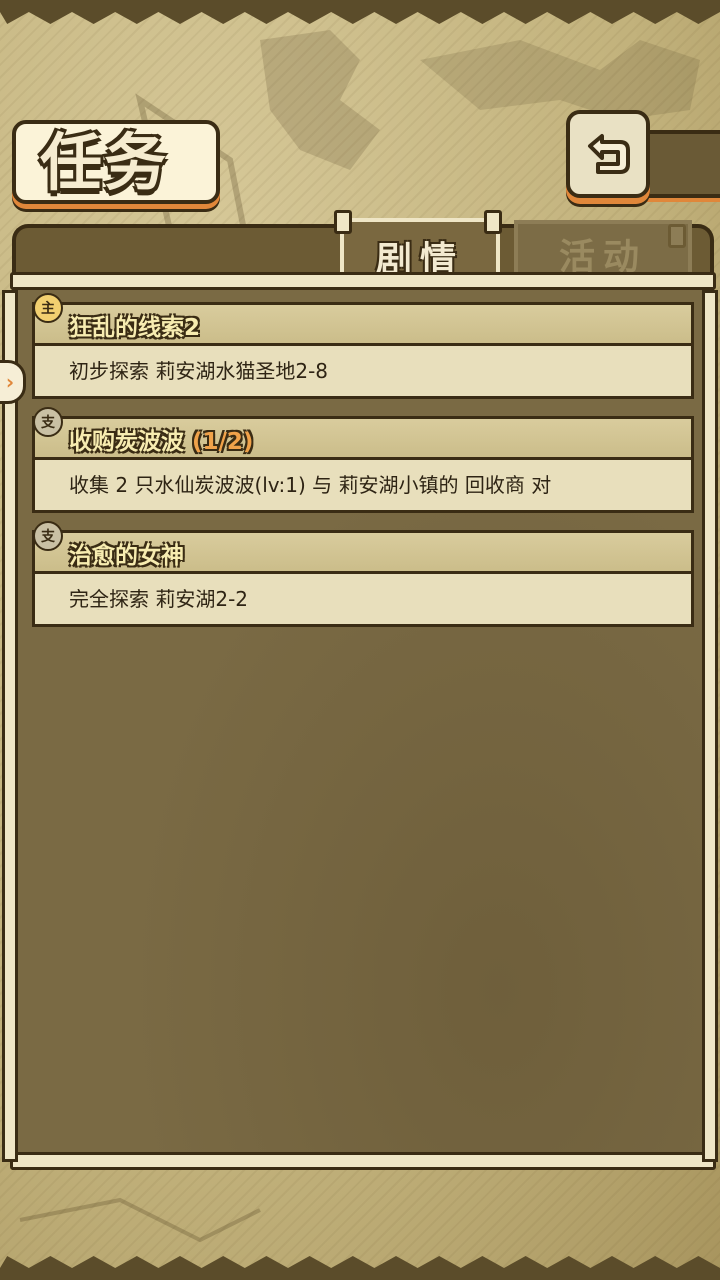  I want to click on quest-description: 完全探索 莉安湖2-2, so click(363, 599).